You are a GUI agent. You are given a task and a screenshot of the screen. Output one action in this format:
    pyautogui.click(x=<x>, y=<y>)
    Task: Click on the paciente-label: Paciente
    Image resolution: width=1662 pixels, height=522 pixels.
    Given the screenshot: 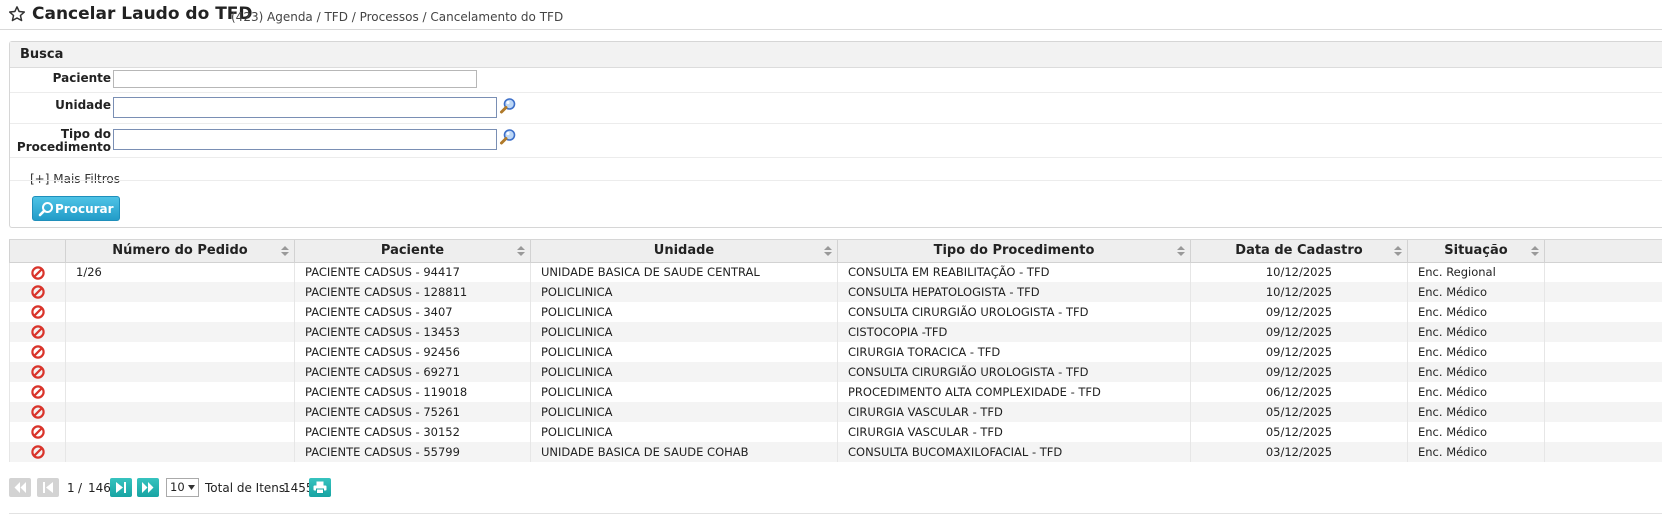 What is the action you would take?
    pyautogui.click(x=81, y=78)
    